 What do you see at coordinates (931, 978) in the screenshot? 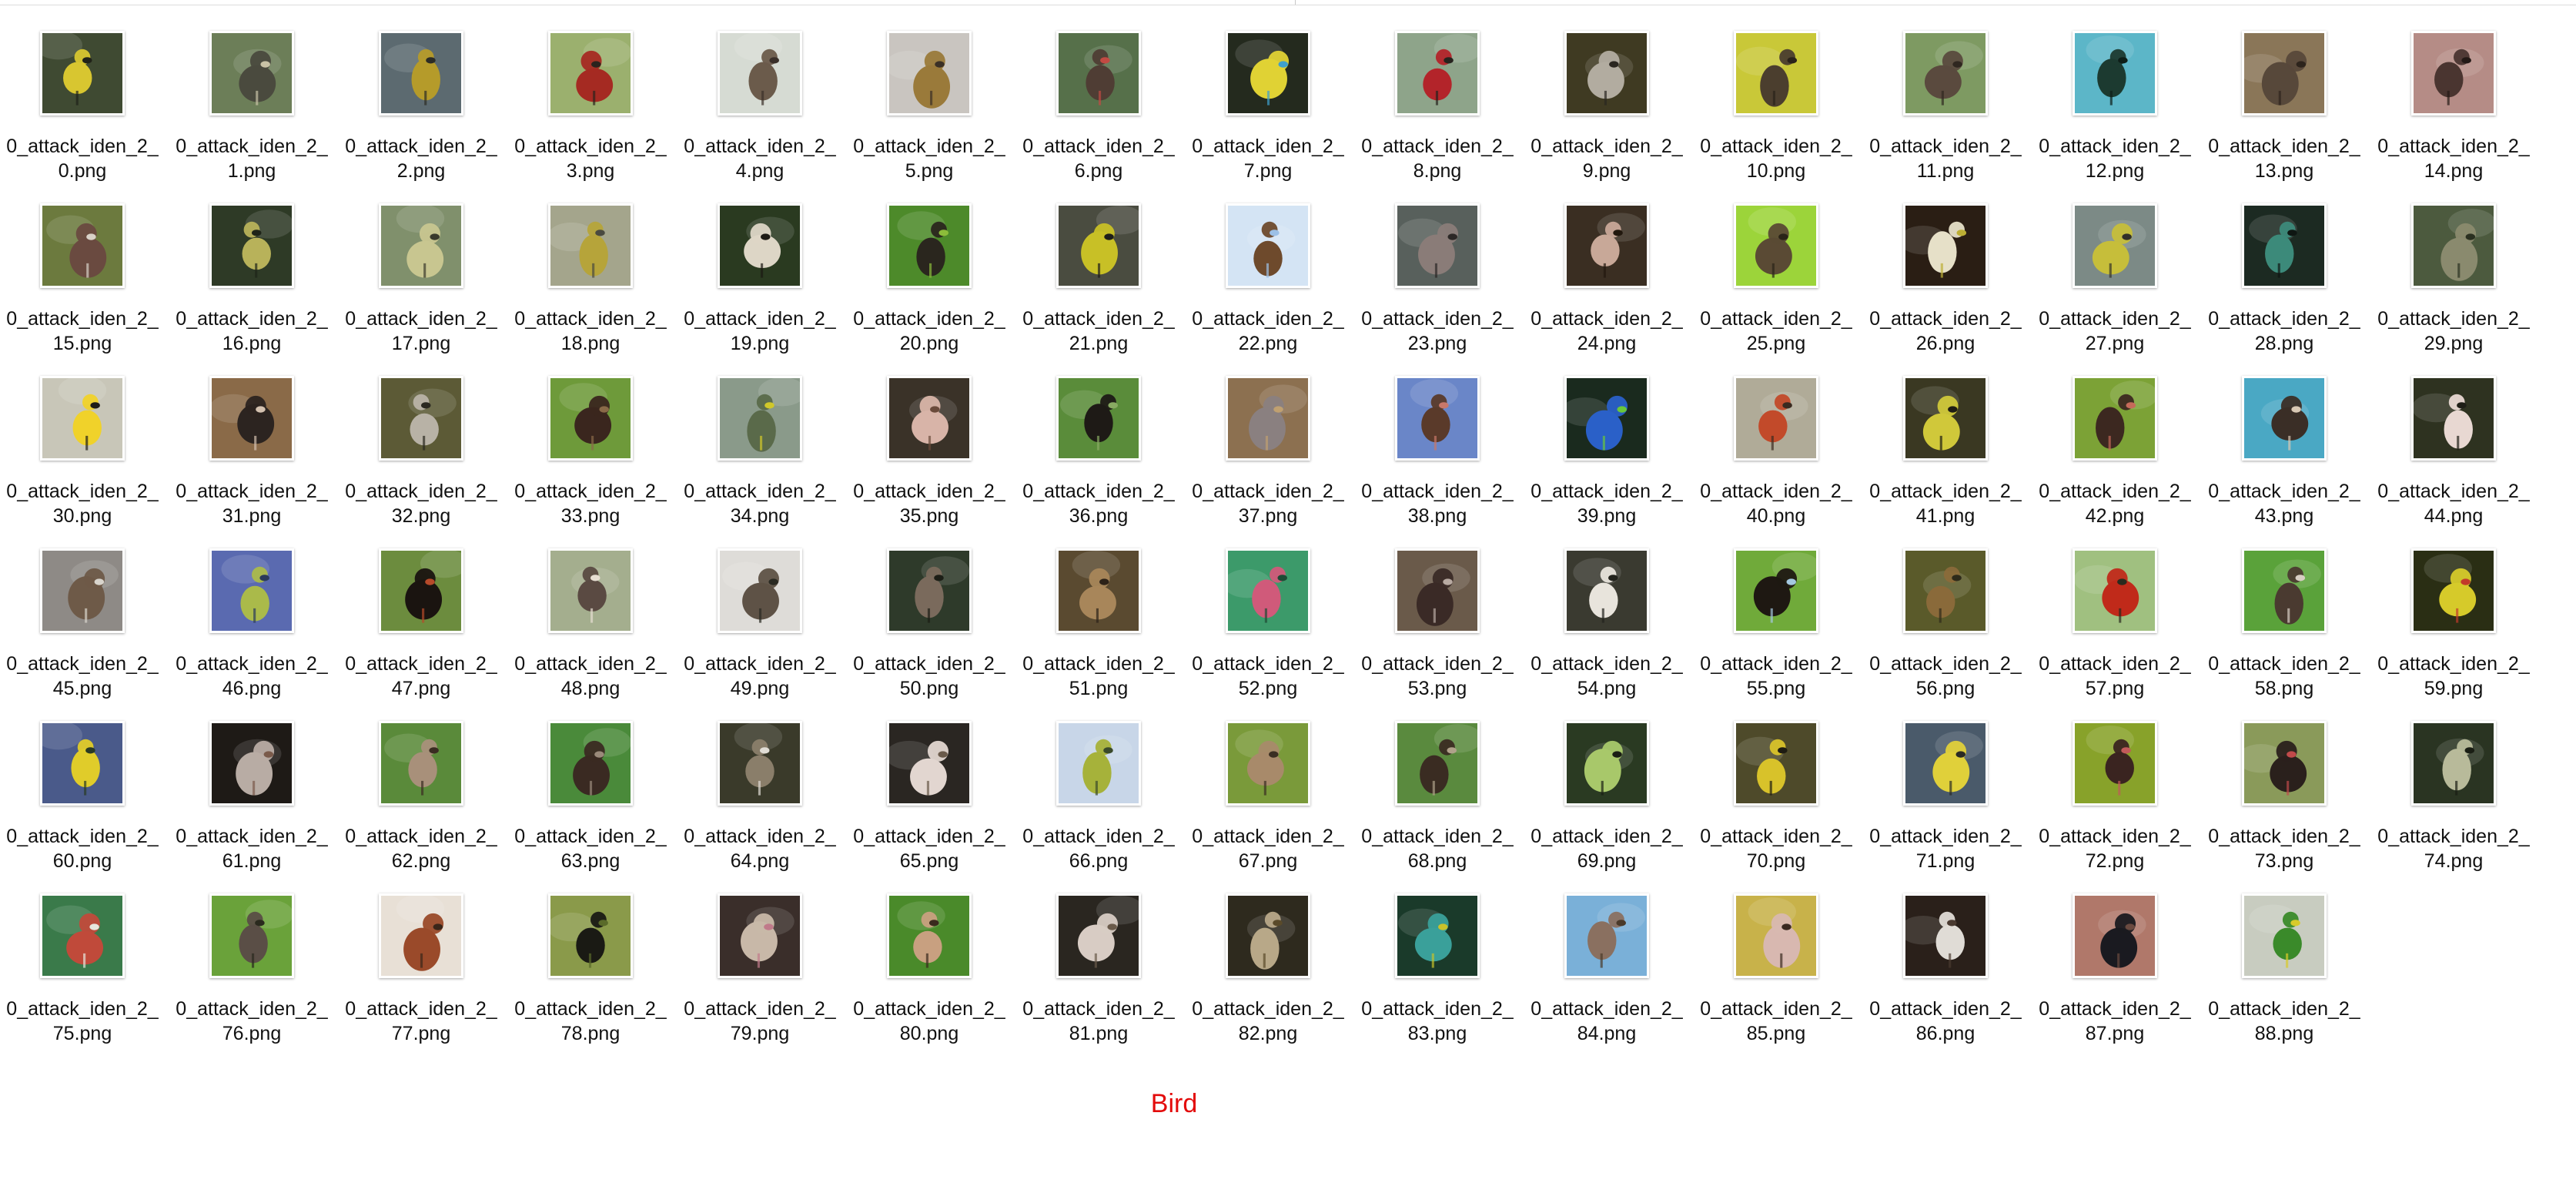
I see `file-item: 0_attack_iden_2_ 80.png` at bounding box center [931, 978].